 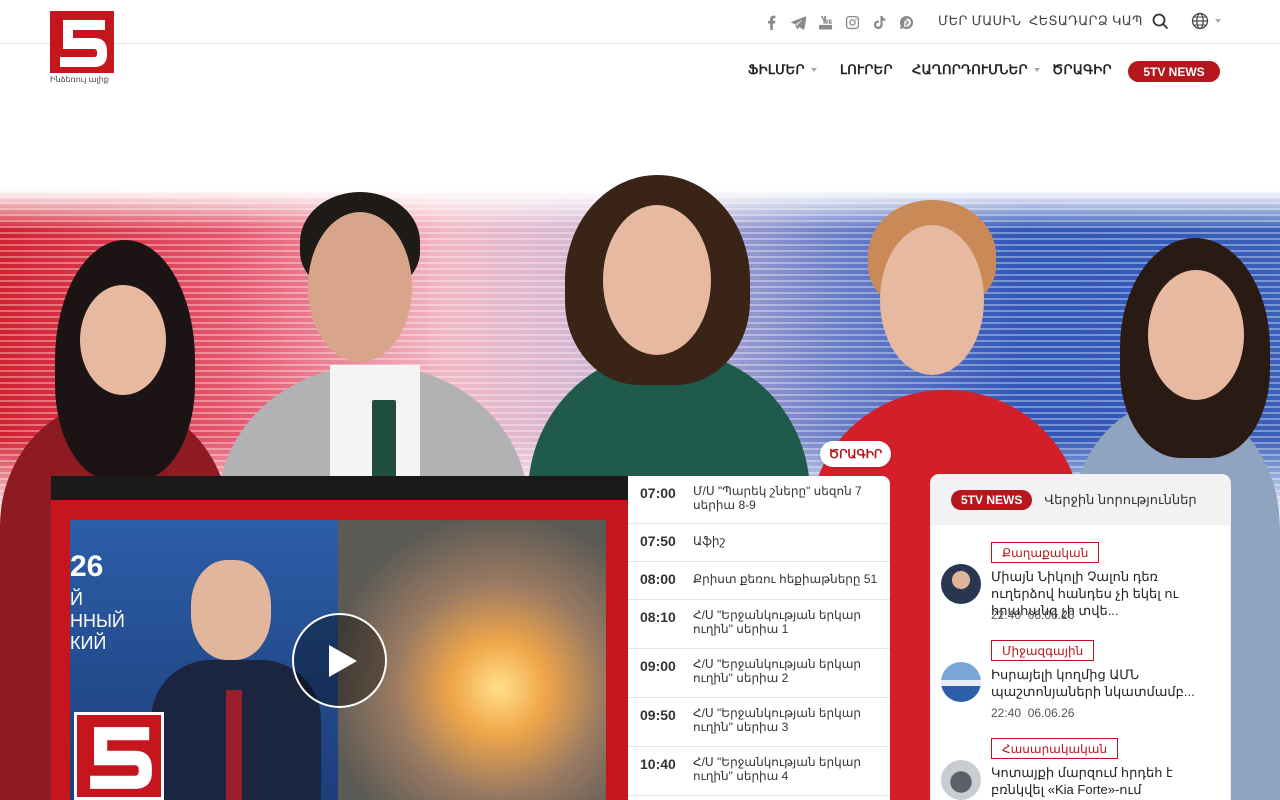 What do you see at coordinates (658, 579) in the screenshot?
I see `schedule-time: 08:00` at bounding box center [658, 579].